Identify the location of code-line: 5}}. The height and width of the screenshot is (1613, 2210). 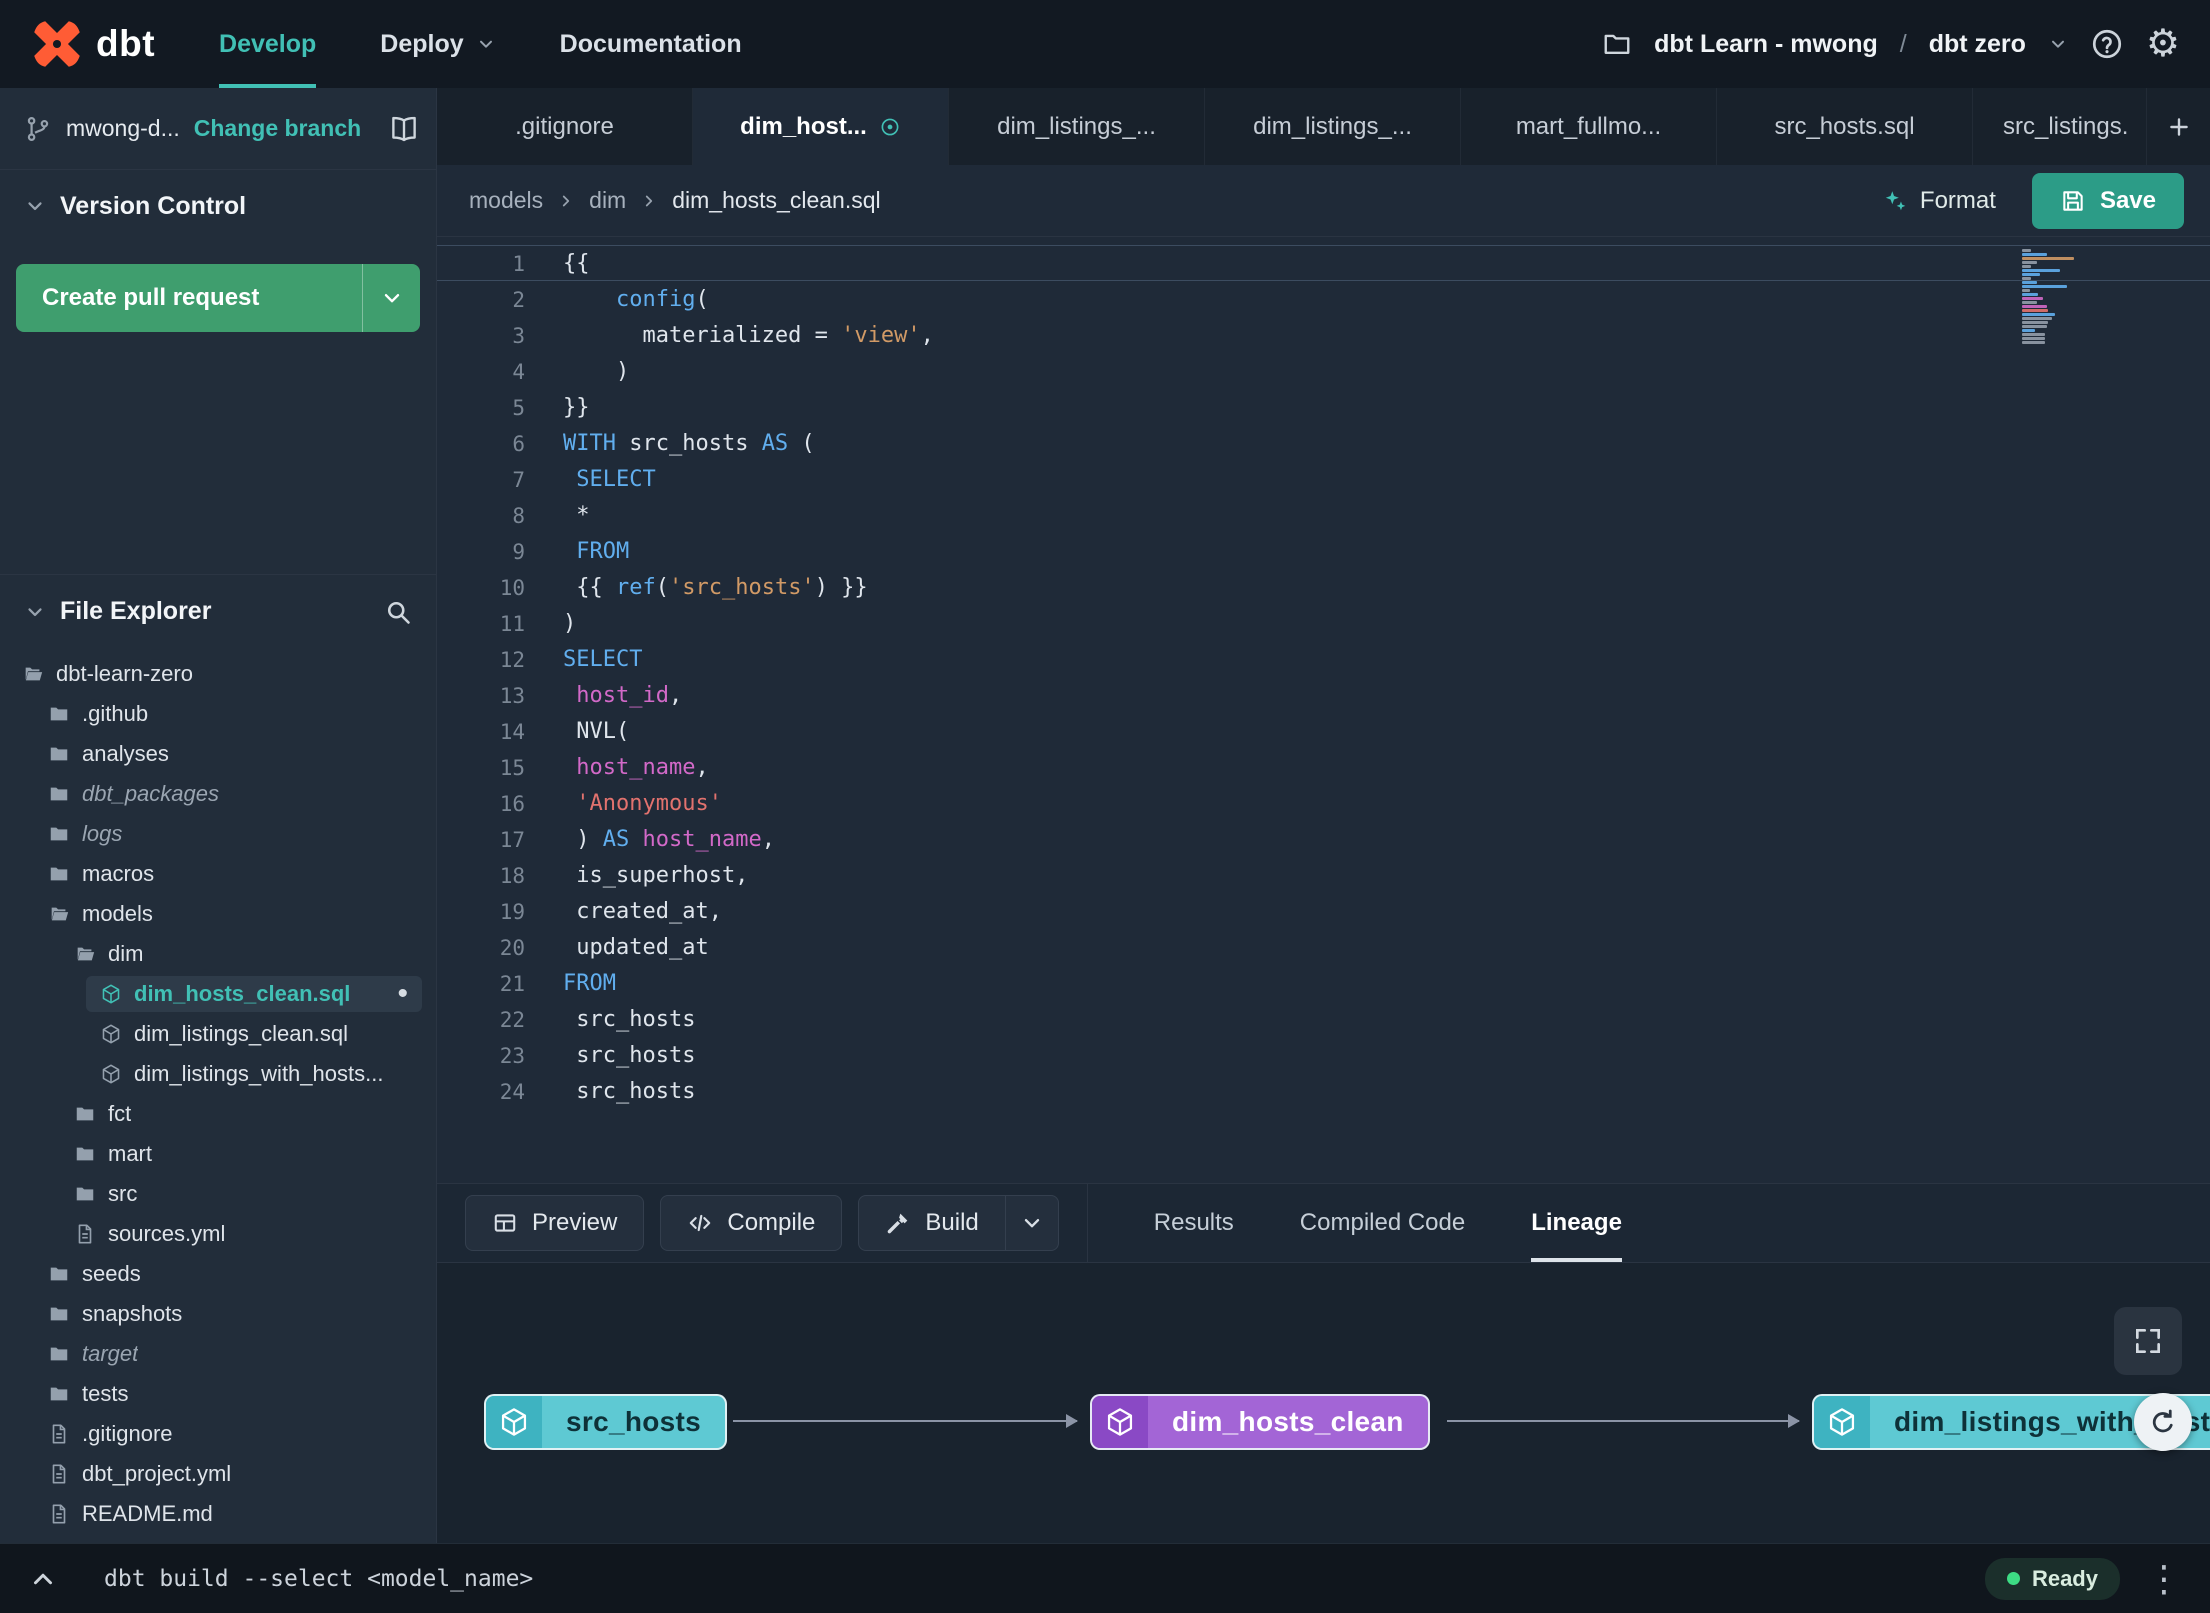
(1323, 407).